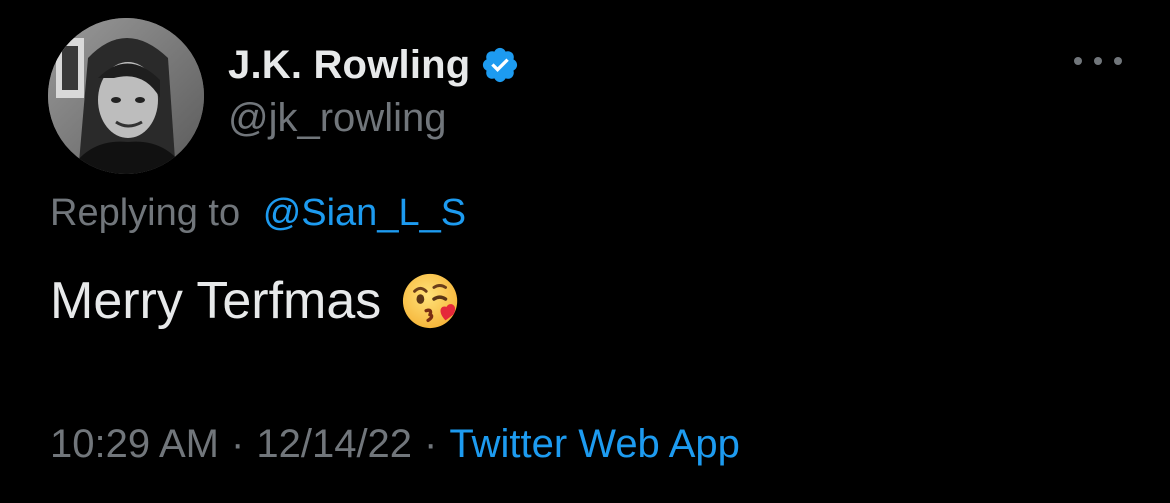 The image size is (1170, 503). Describe the element at coordinates (145, 213) in the screenshot. I see `replying-to-label: Replying to` at that location.